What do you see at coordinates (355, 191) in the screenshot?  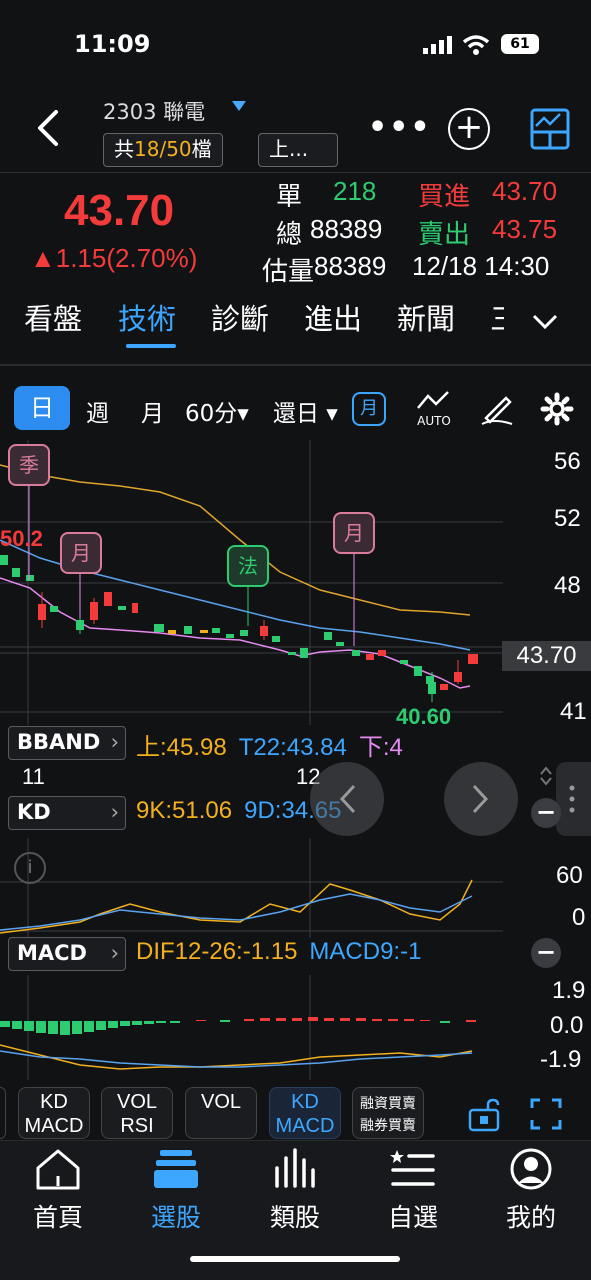 I see `single-volume: 218` at bounding box center [355, 191].